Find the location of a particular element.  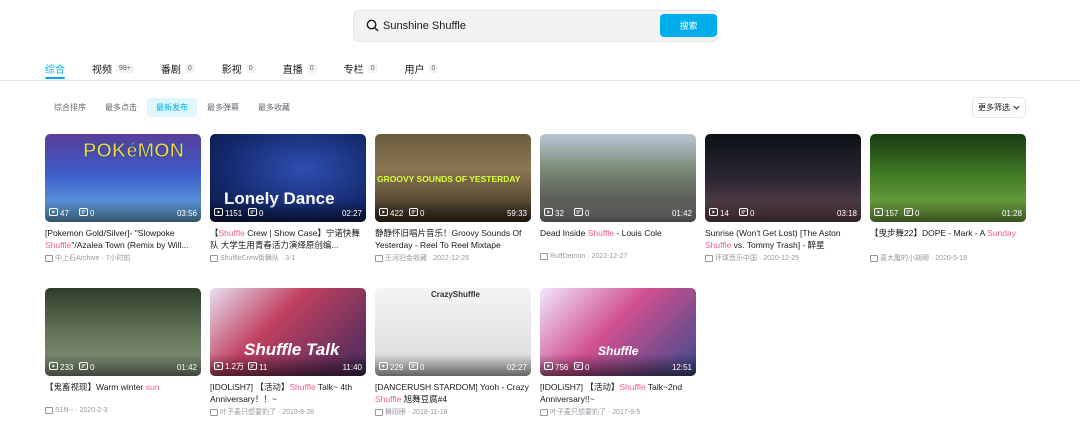

publish-date: 2020-12-25 is located at coordinates (781, 258).